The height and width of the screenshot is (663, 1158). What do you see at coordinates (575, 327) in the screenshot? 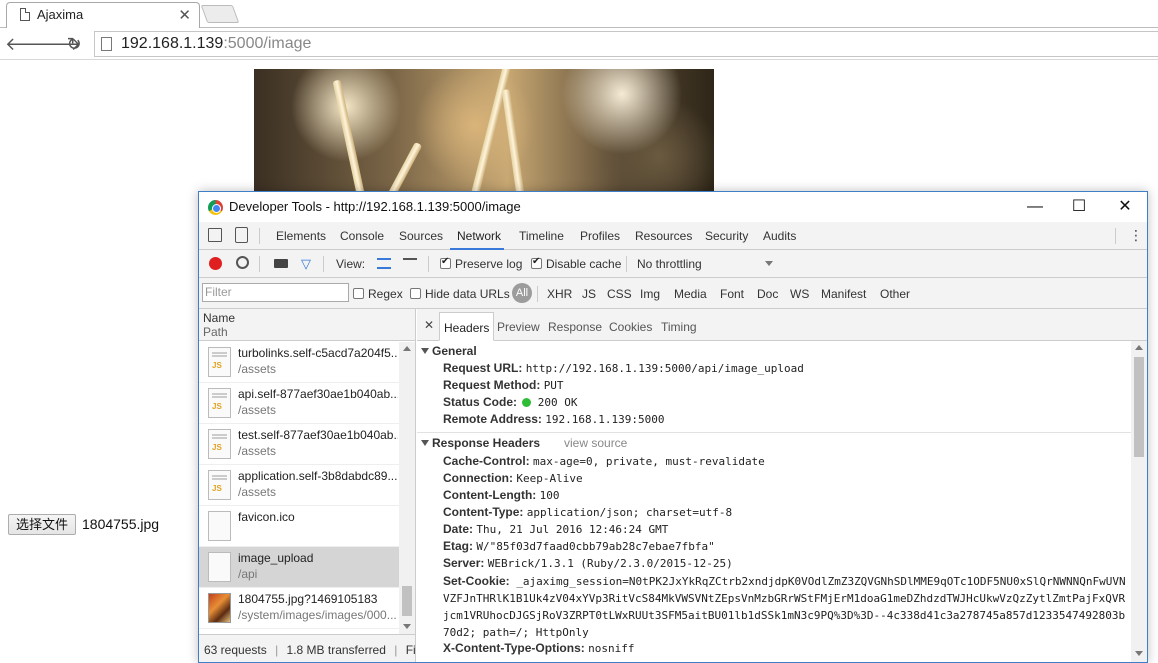
I see `tab-response: Response` at bounding box center [575, 327].